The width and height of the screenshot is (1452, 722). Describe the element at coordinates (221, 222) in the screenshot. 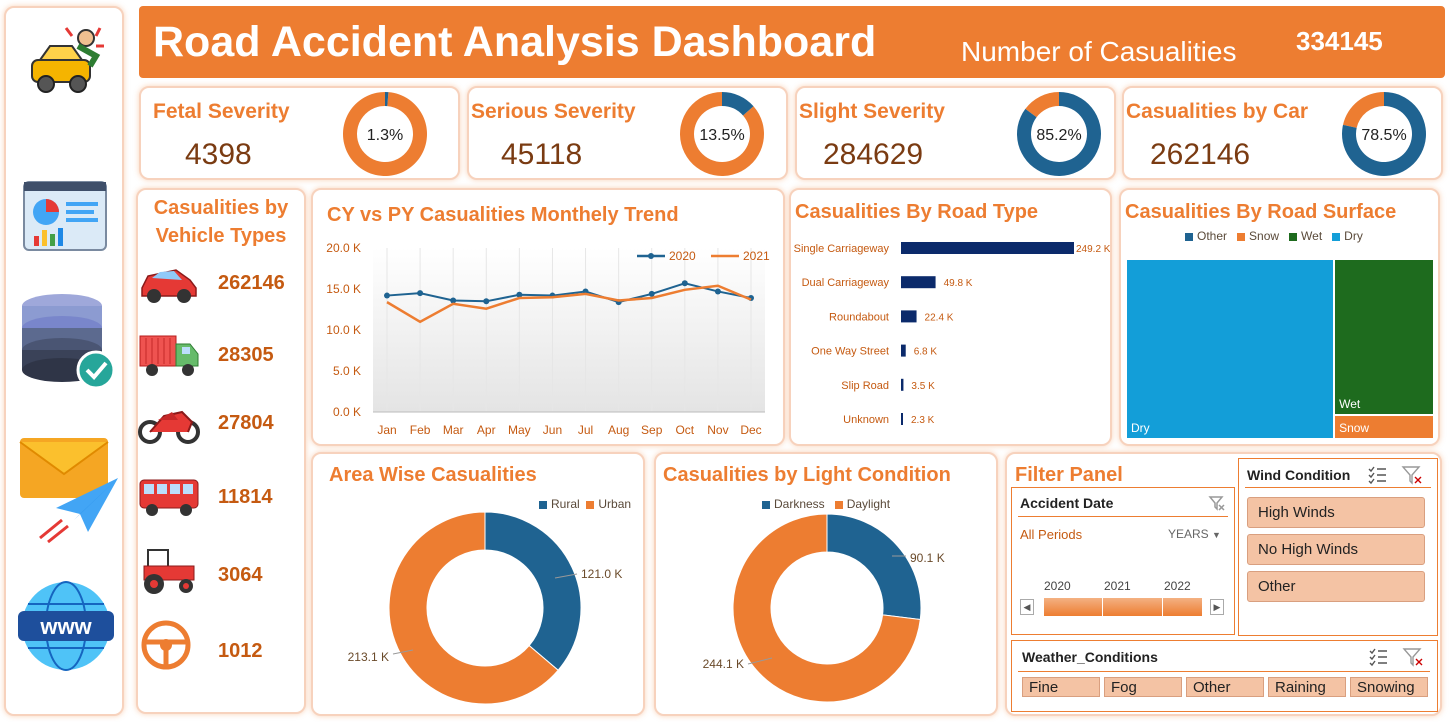

I see `vehicle-types-title: Casualities by Vehicle Types` at that location.